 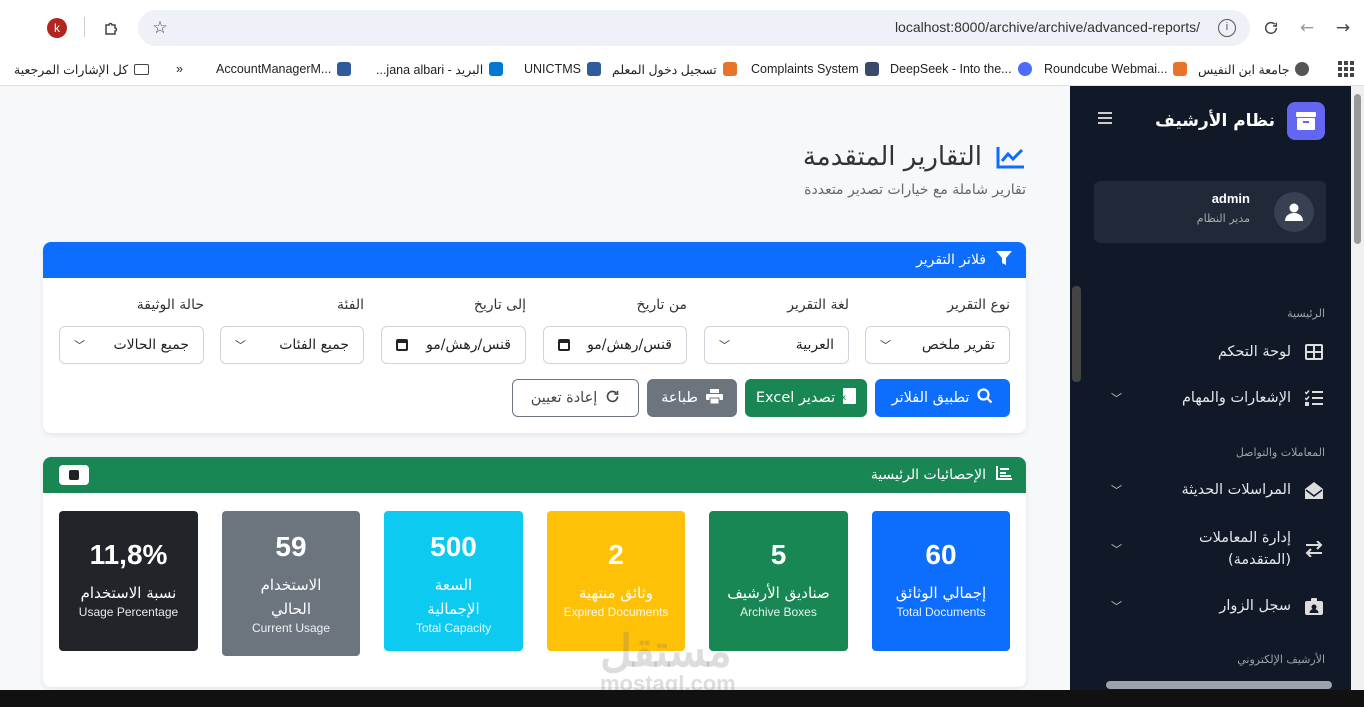 I want to click on sidebar-item-notifications: ﹀ الإشعارات والمهام, so click(x=1209, y=398).